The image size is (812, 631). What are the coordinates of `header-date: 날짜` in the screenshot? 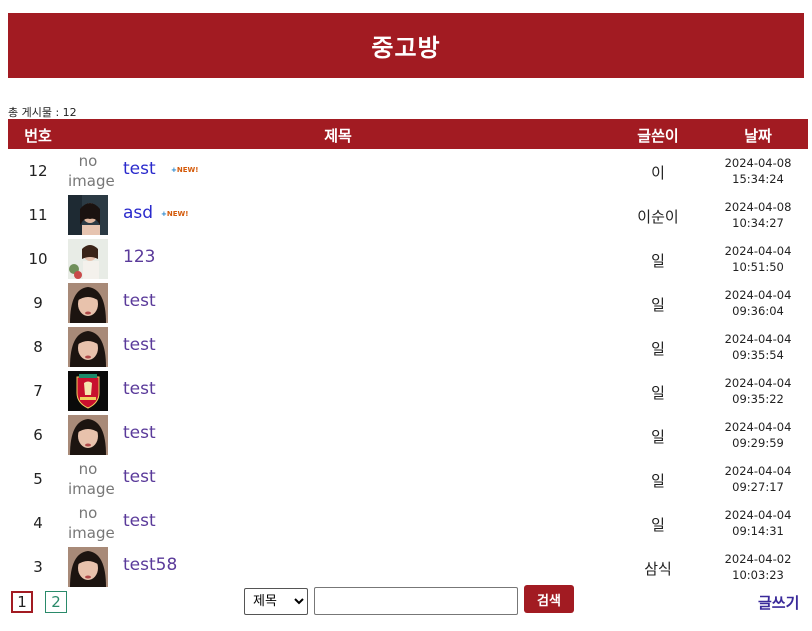 It's located at (758, 136).